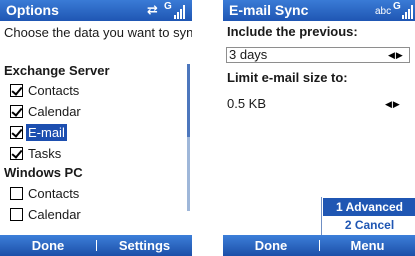 The image size is (415, 256). I want to click on softkey-bar: Done Settings, so click(96, 245).